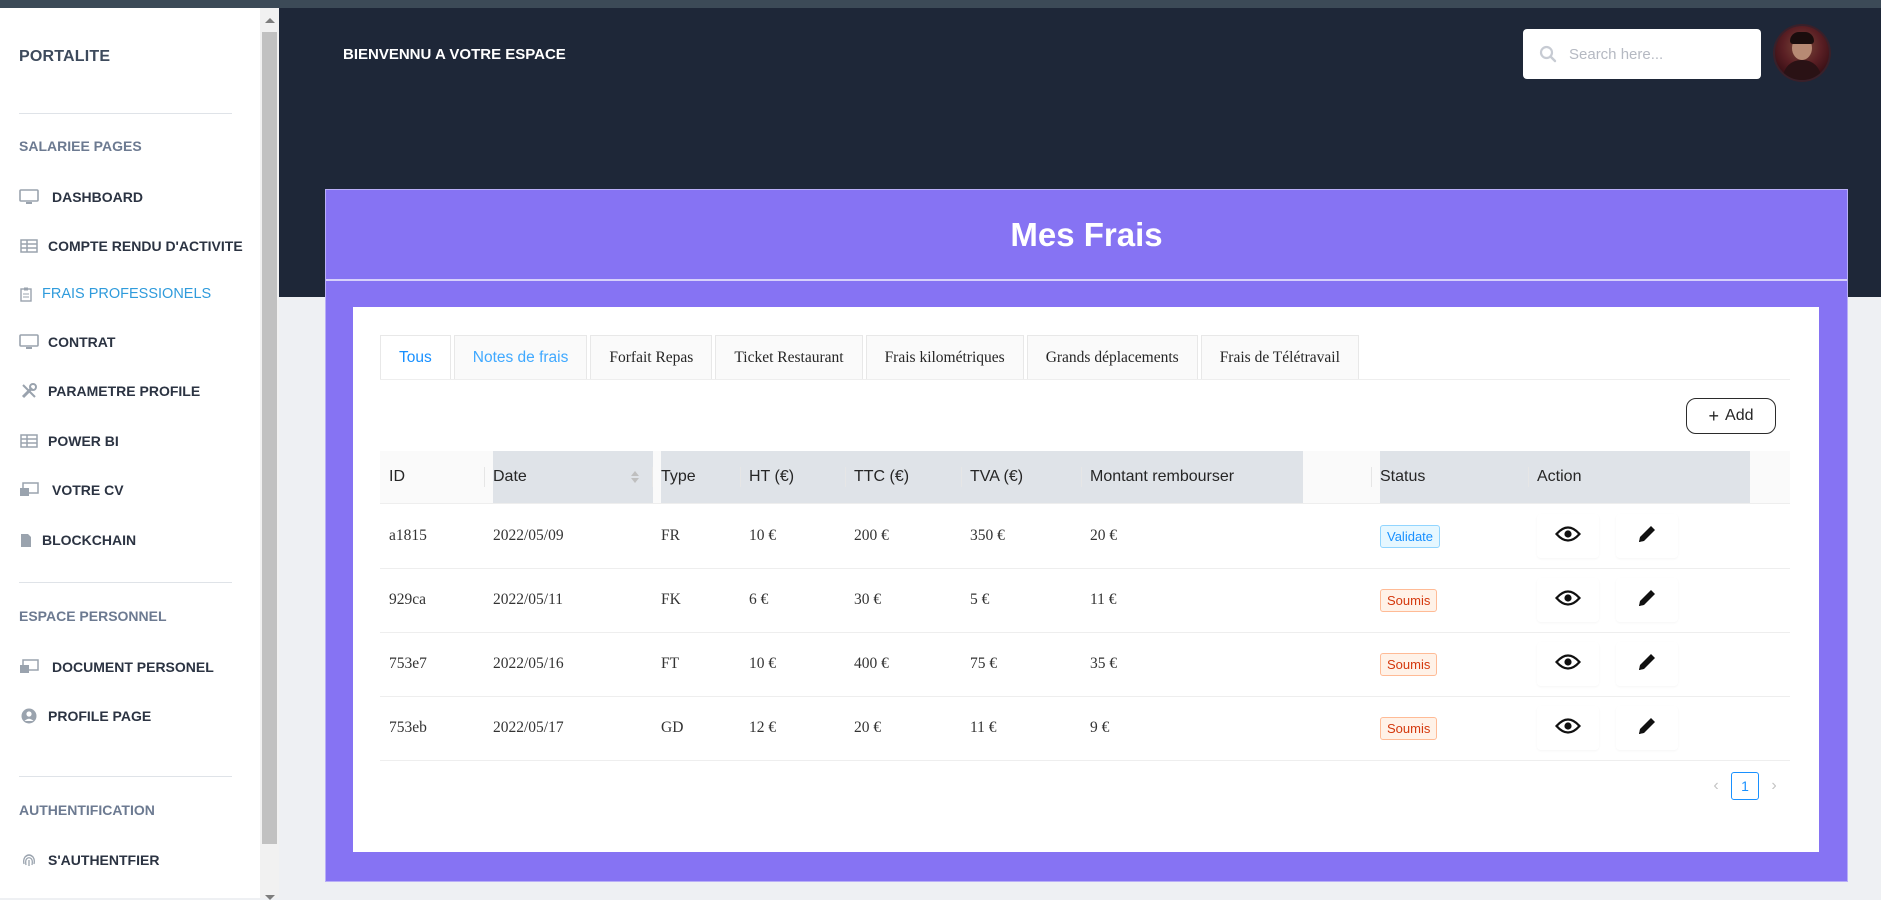 The image size is (1881, 900). I want to click on tab-frais-de-teletravail: Frais de Télétravail, so click(1279, 357).